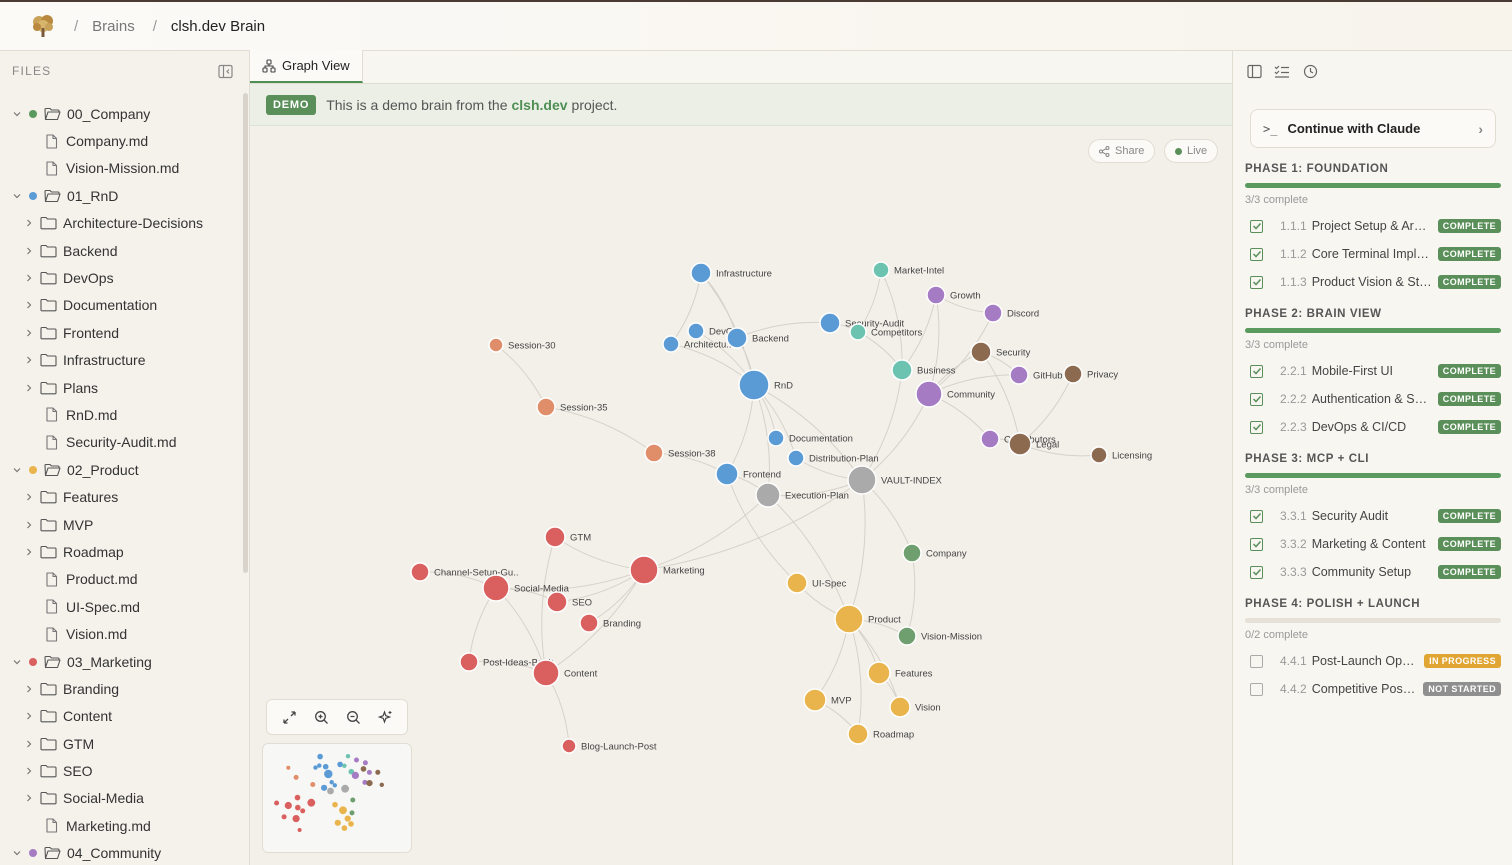 The height and width of the screenshot is (865, 1512). What do you see at coordinates (817, 496) in the screenshot?
I see `graph-node-label: Execution-Plan` at bounding box center [817, 496].